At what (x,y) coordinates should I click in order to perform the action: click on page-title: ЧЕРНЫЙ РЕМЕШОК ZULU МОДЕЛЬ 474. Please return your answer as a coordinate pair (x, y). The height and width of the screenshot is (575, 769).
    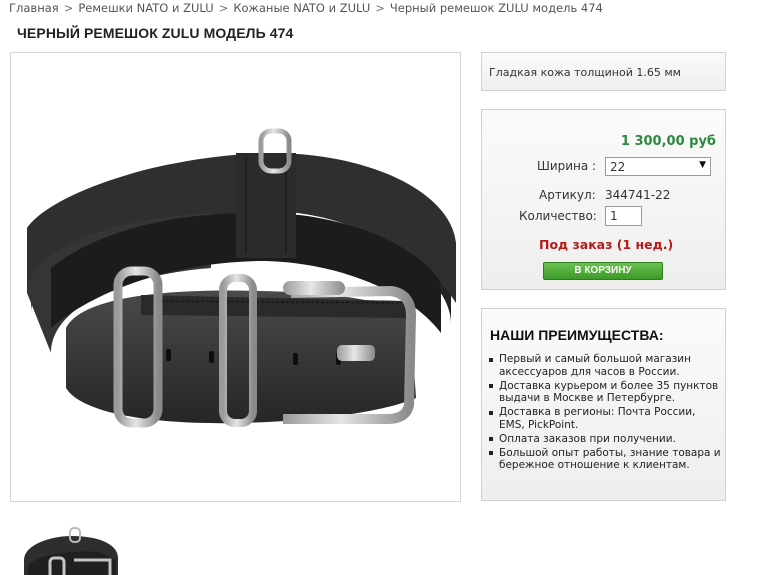
    Looking at the image, I should click on (155, 33).